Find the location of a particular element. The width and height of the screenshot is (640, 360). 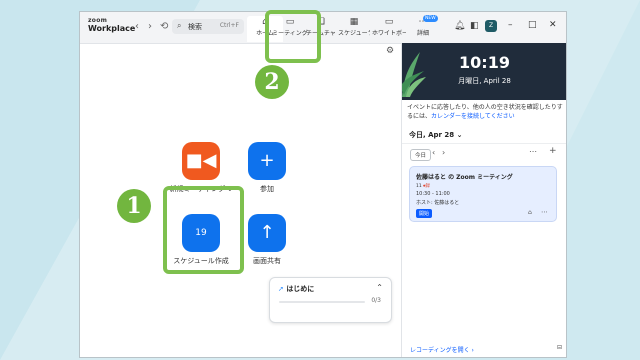

meeting-title: 佐藤はると の Zoom ミーティング is located at coordinates (464, 177).